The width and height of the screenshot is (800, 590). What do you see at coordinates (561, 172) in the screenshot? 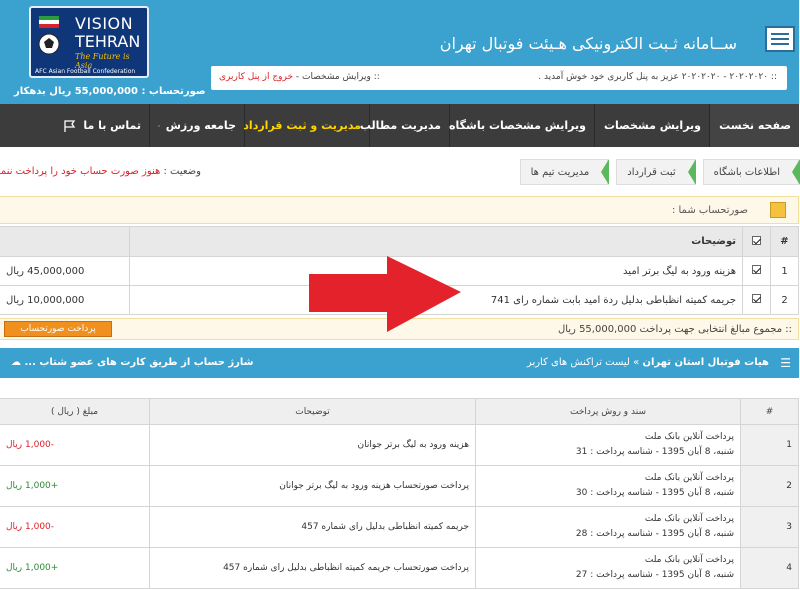
I see `breadcrumb-label: مدیریت تیم ها` at bounding box center [561, 172].